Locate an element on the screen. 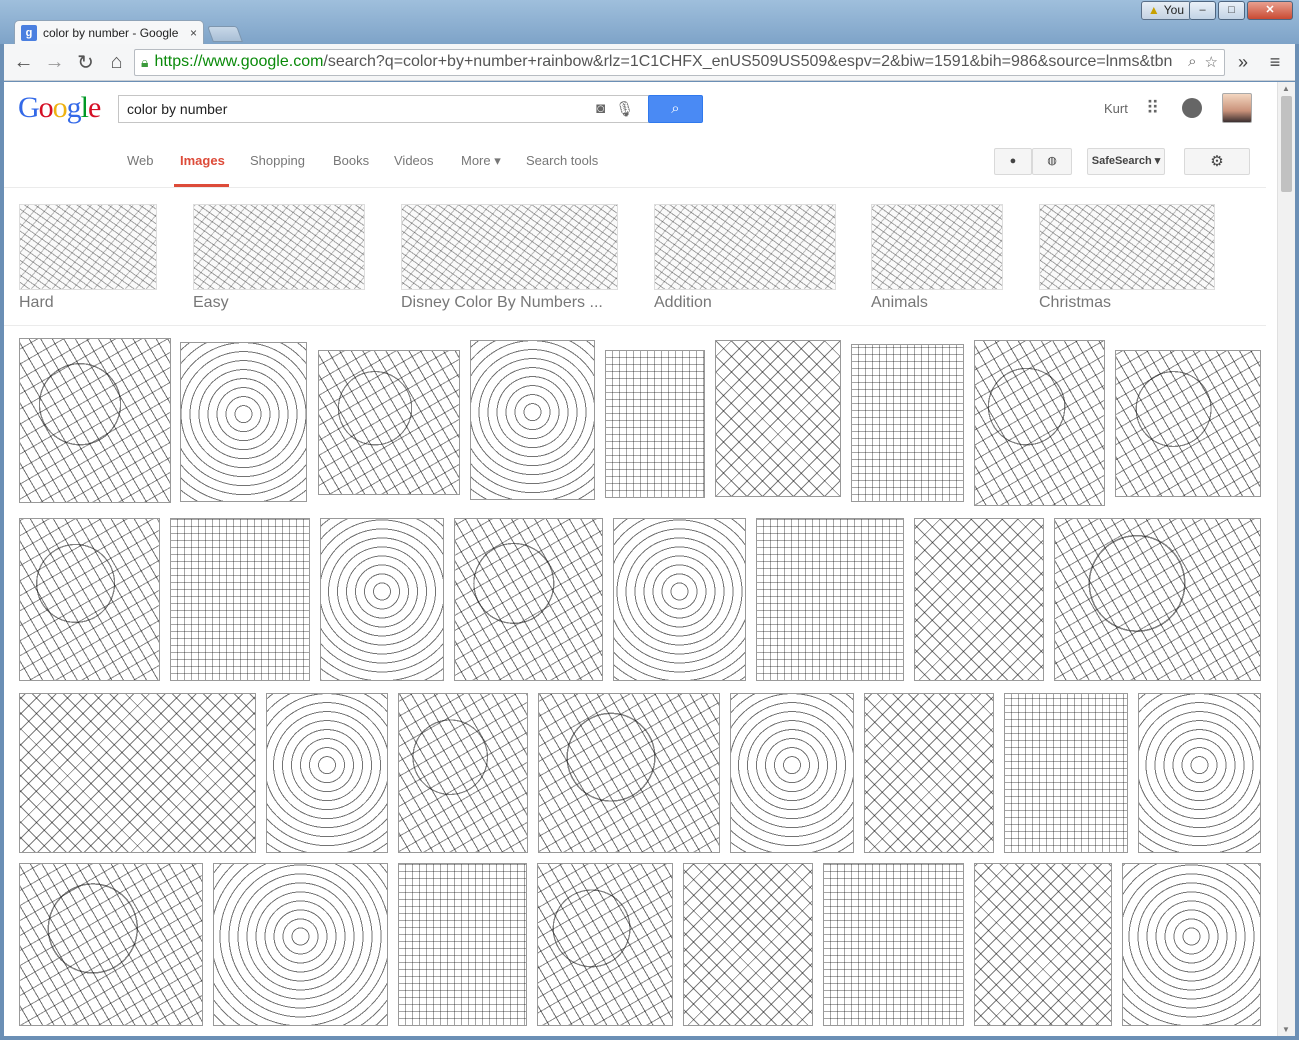 The width and height of the screenshot is (1299, 1040). window-controls: – □ ✕ is located at coordinates (1241, 10).